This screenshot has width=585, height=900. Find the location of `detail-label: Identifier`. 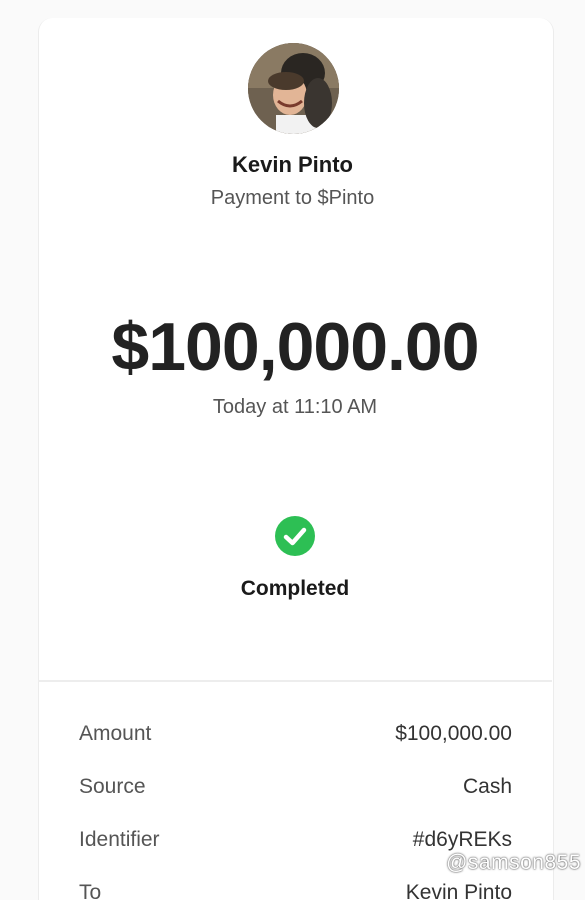

detail-label: Identifier is located at coordinates (119, 839).